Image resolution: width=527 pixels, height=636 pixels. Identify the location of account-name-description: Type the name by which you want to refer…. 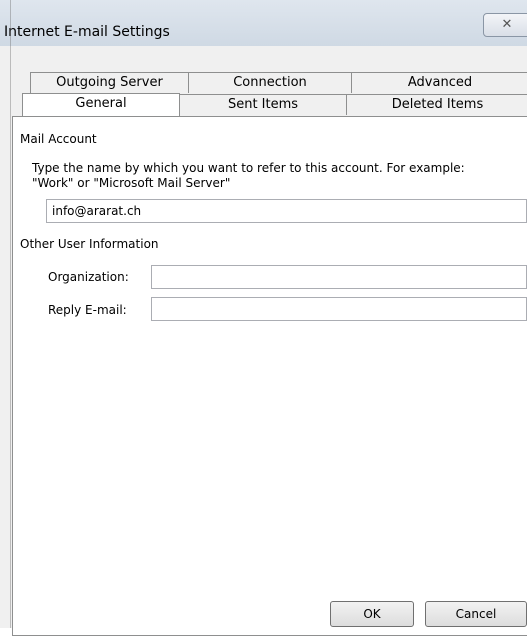
(248, 175).